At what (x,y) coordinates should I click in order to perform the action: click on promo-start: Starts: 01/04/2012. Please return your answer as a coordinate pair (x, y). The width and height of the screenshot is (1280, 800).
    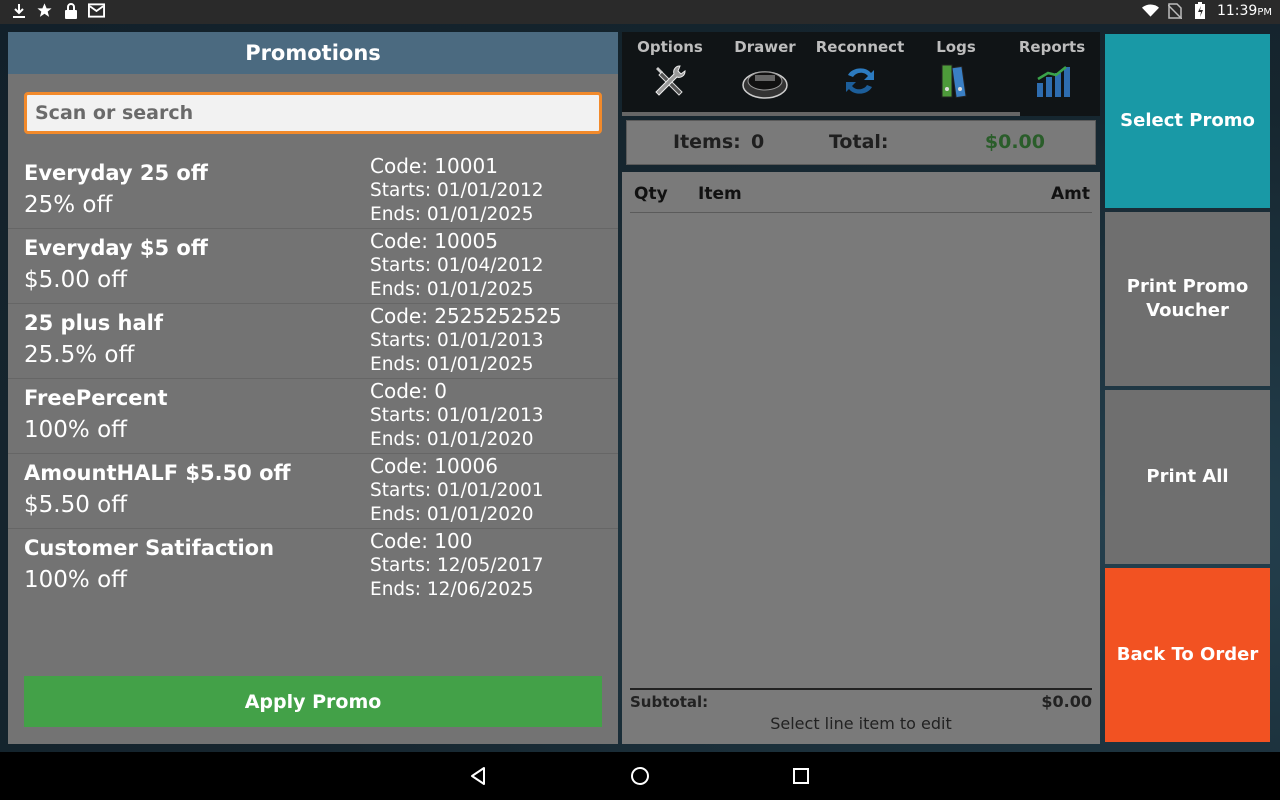
    Looking at the image, I should click on (457, 265).